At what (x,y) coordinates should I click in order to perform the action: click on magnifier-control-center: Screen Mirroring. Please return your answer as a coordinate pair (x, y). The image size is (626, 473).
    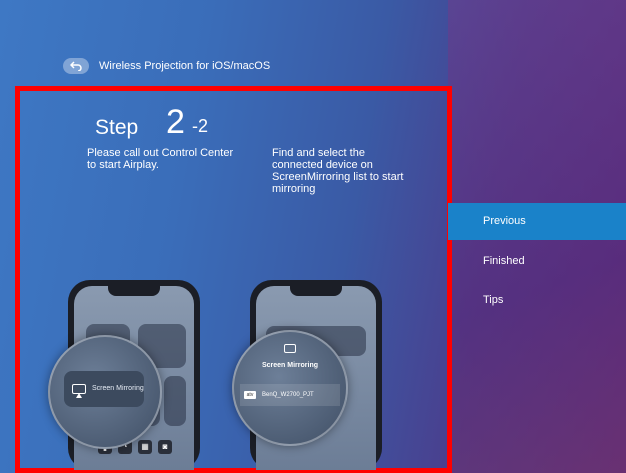
    Looking at the image, I should click on (105, 392).